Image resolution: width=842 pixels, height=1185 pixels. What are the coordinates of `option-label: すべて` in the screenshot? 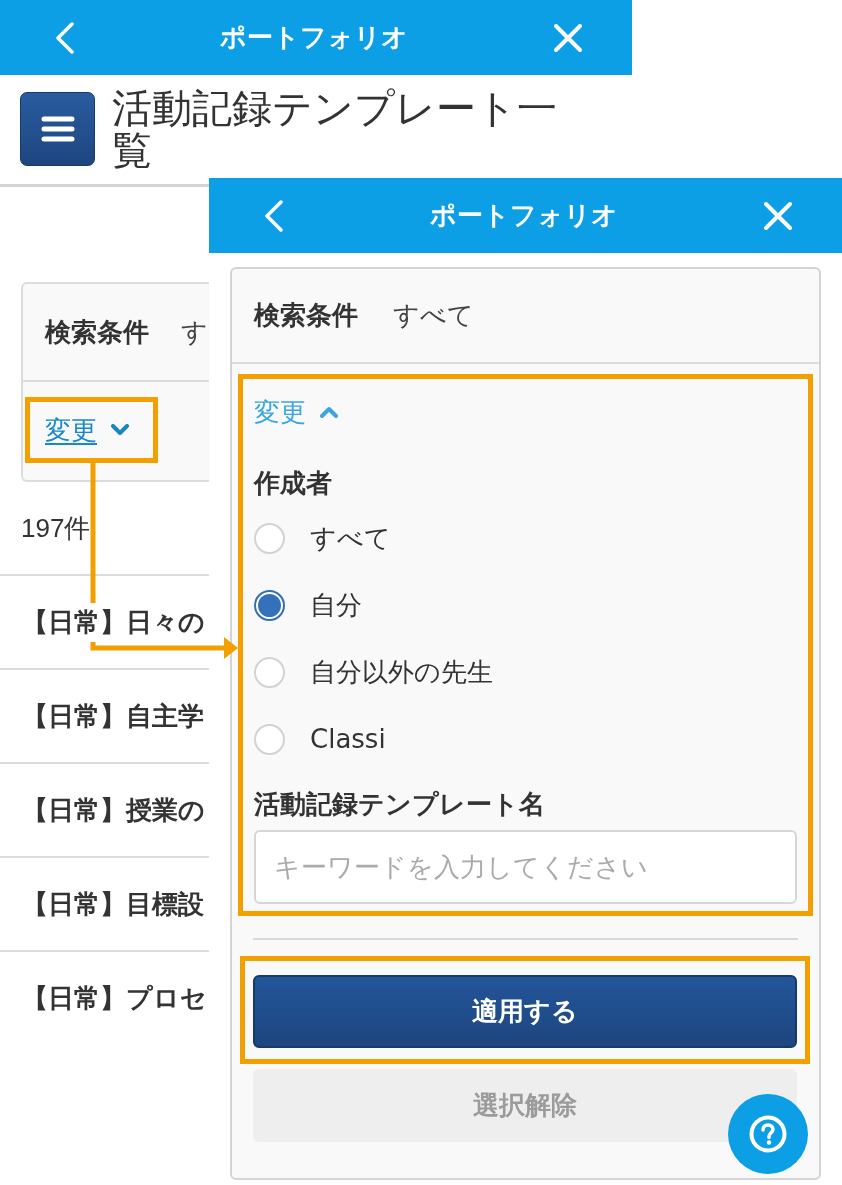 It's located at (350, 538).